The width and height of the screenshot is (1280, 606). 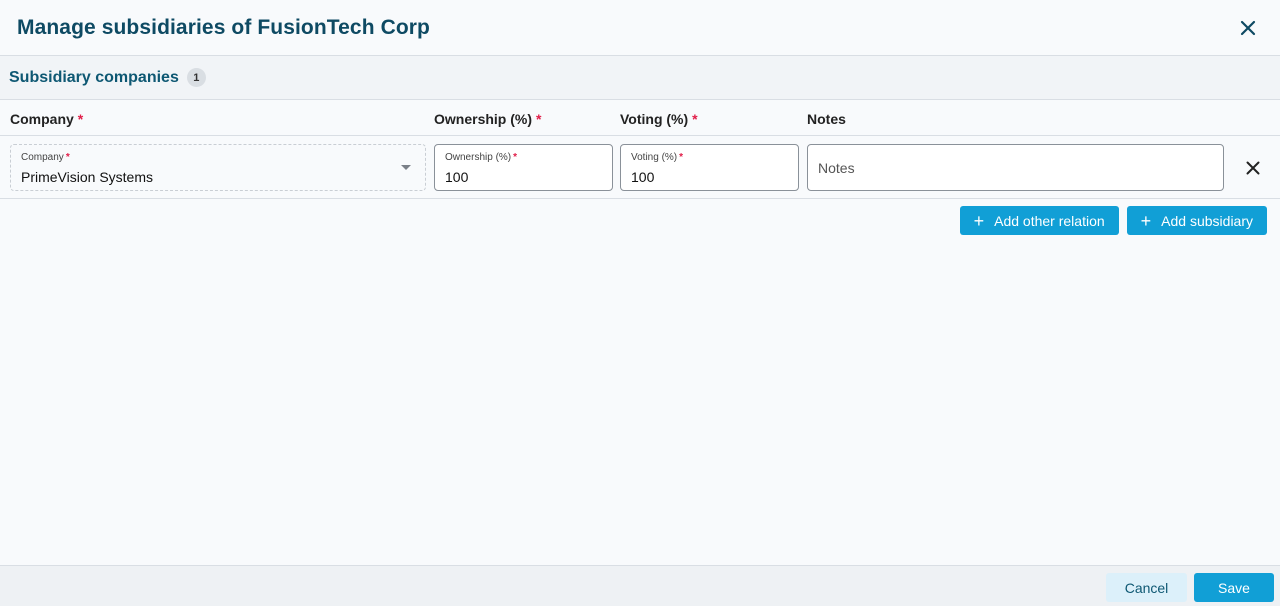 What do you see at coordinates (94, 77) in the screenshot?
I see `section-title: Subsidiary companies` at bounding box center [94, 77].